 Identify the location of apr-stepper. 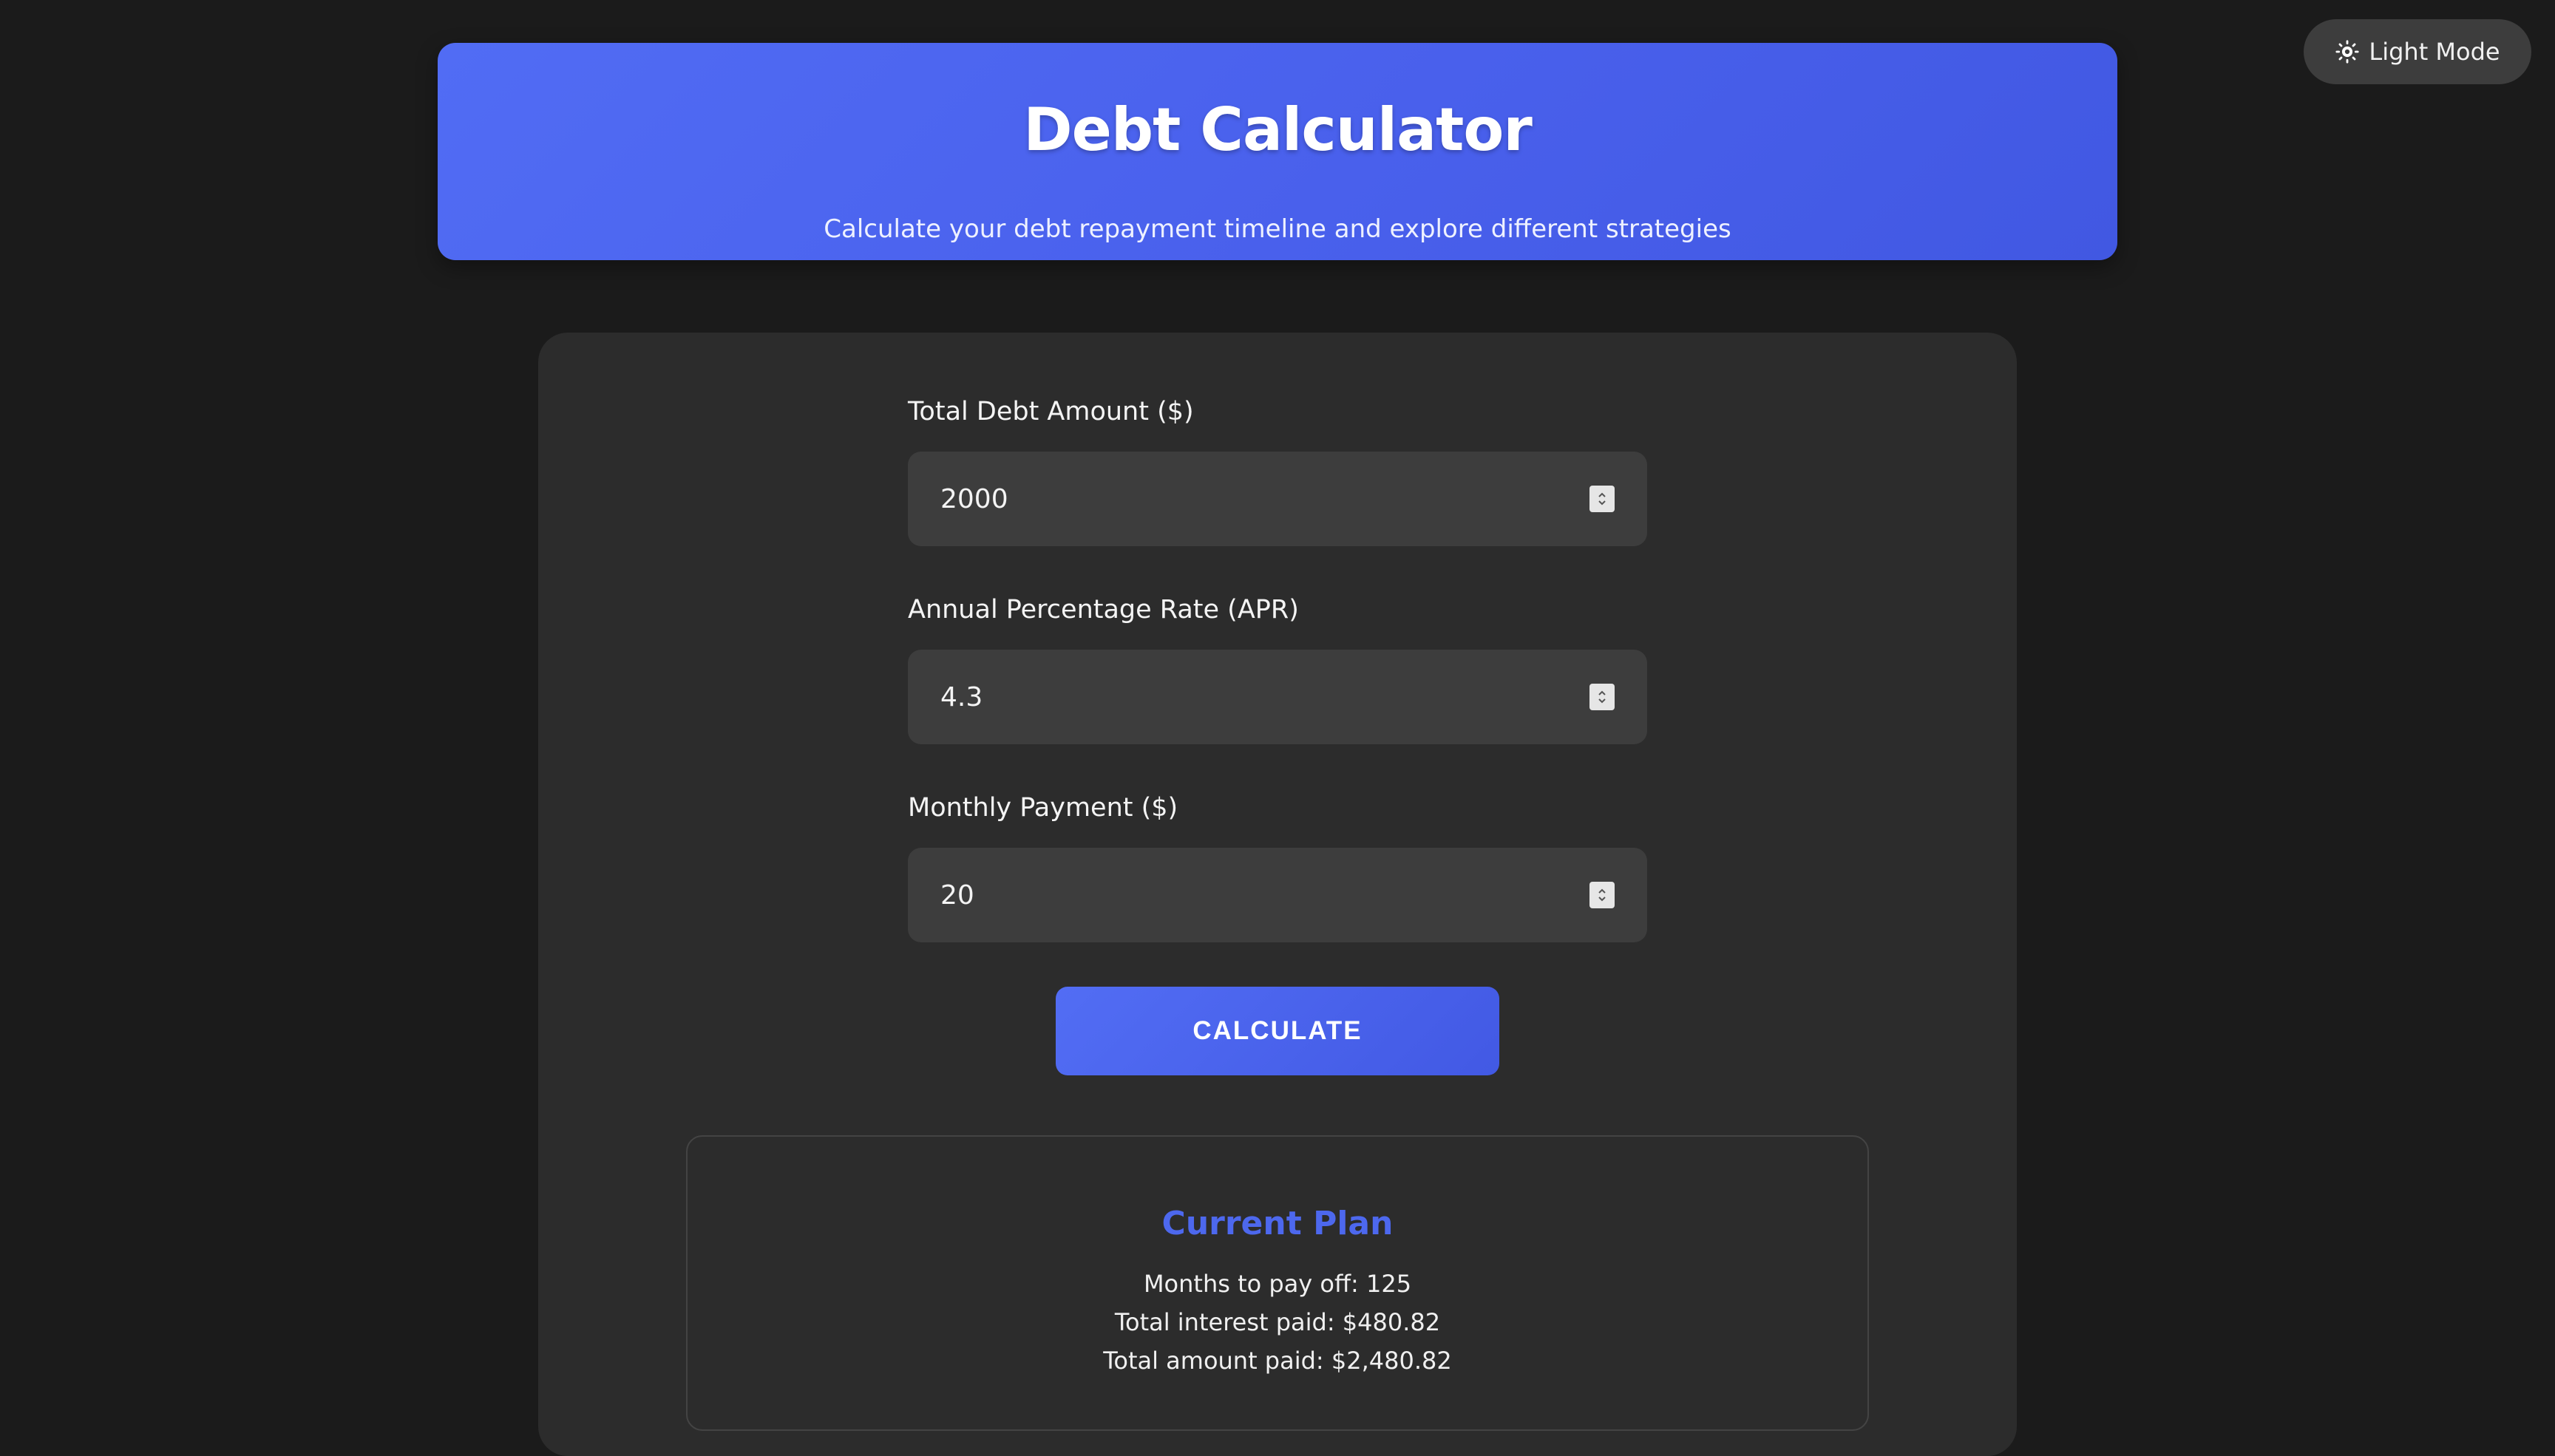
(1602, 697).